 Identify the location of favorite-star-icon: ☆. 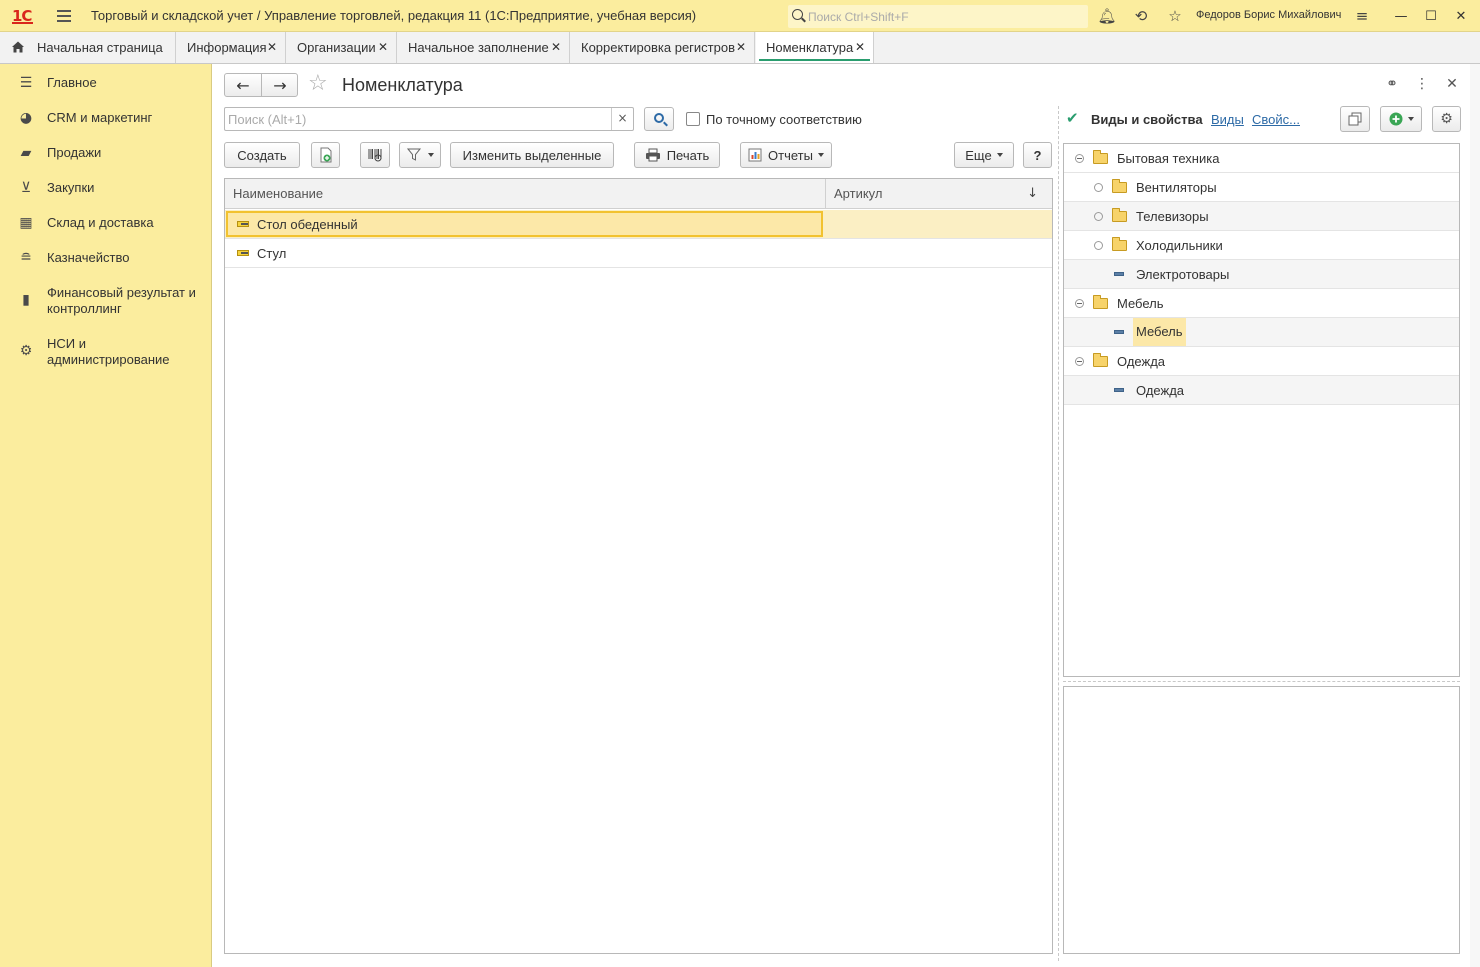
(318, 84).